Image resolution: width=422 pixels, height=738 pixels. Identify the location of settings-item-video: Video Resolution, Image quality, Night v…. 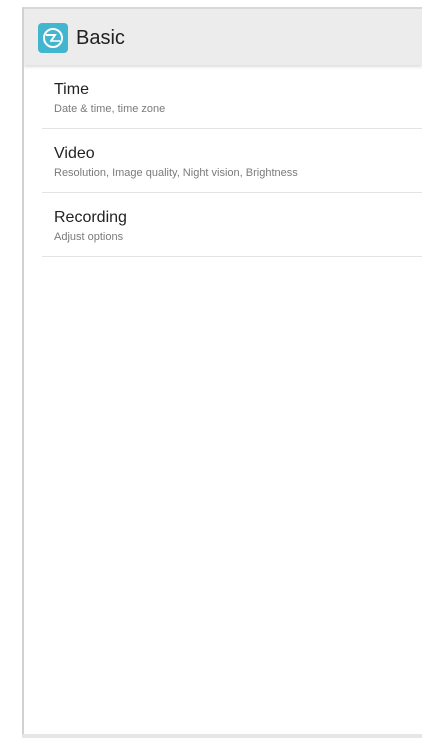
(232, 161).